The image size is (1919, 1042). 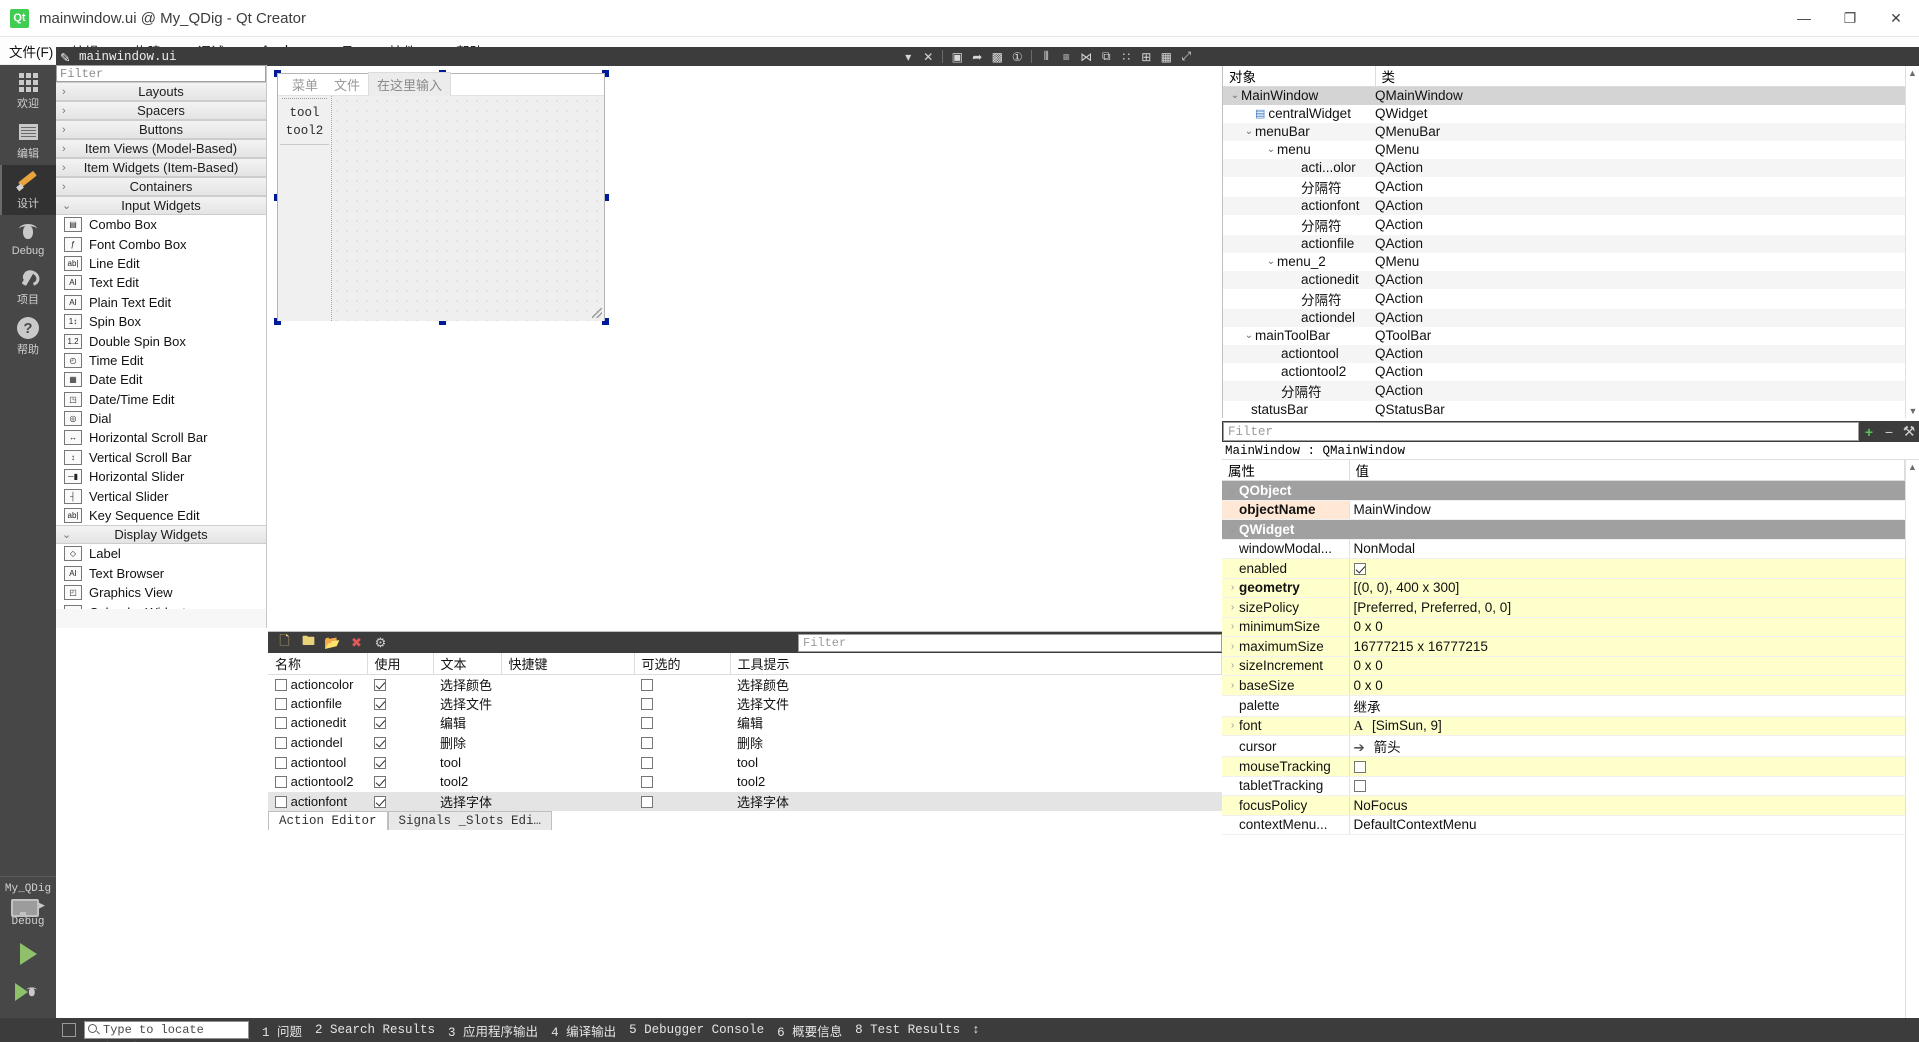 I want to click on group-label-cell: ⌄ QObject, so click(x=1563, y=490).